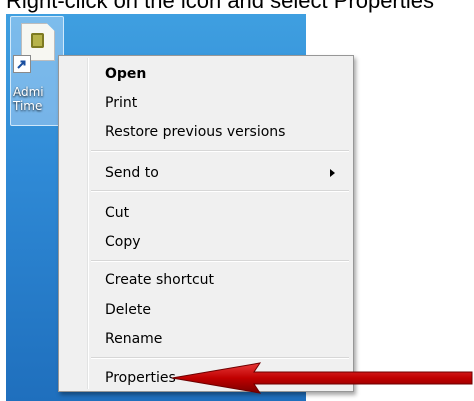 The width and height of the screenshot is (474, 401). I want to click on app-glyph-icon, so click(37, 40).